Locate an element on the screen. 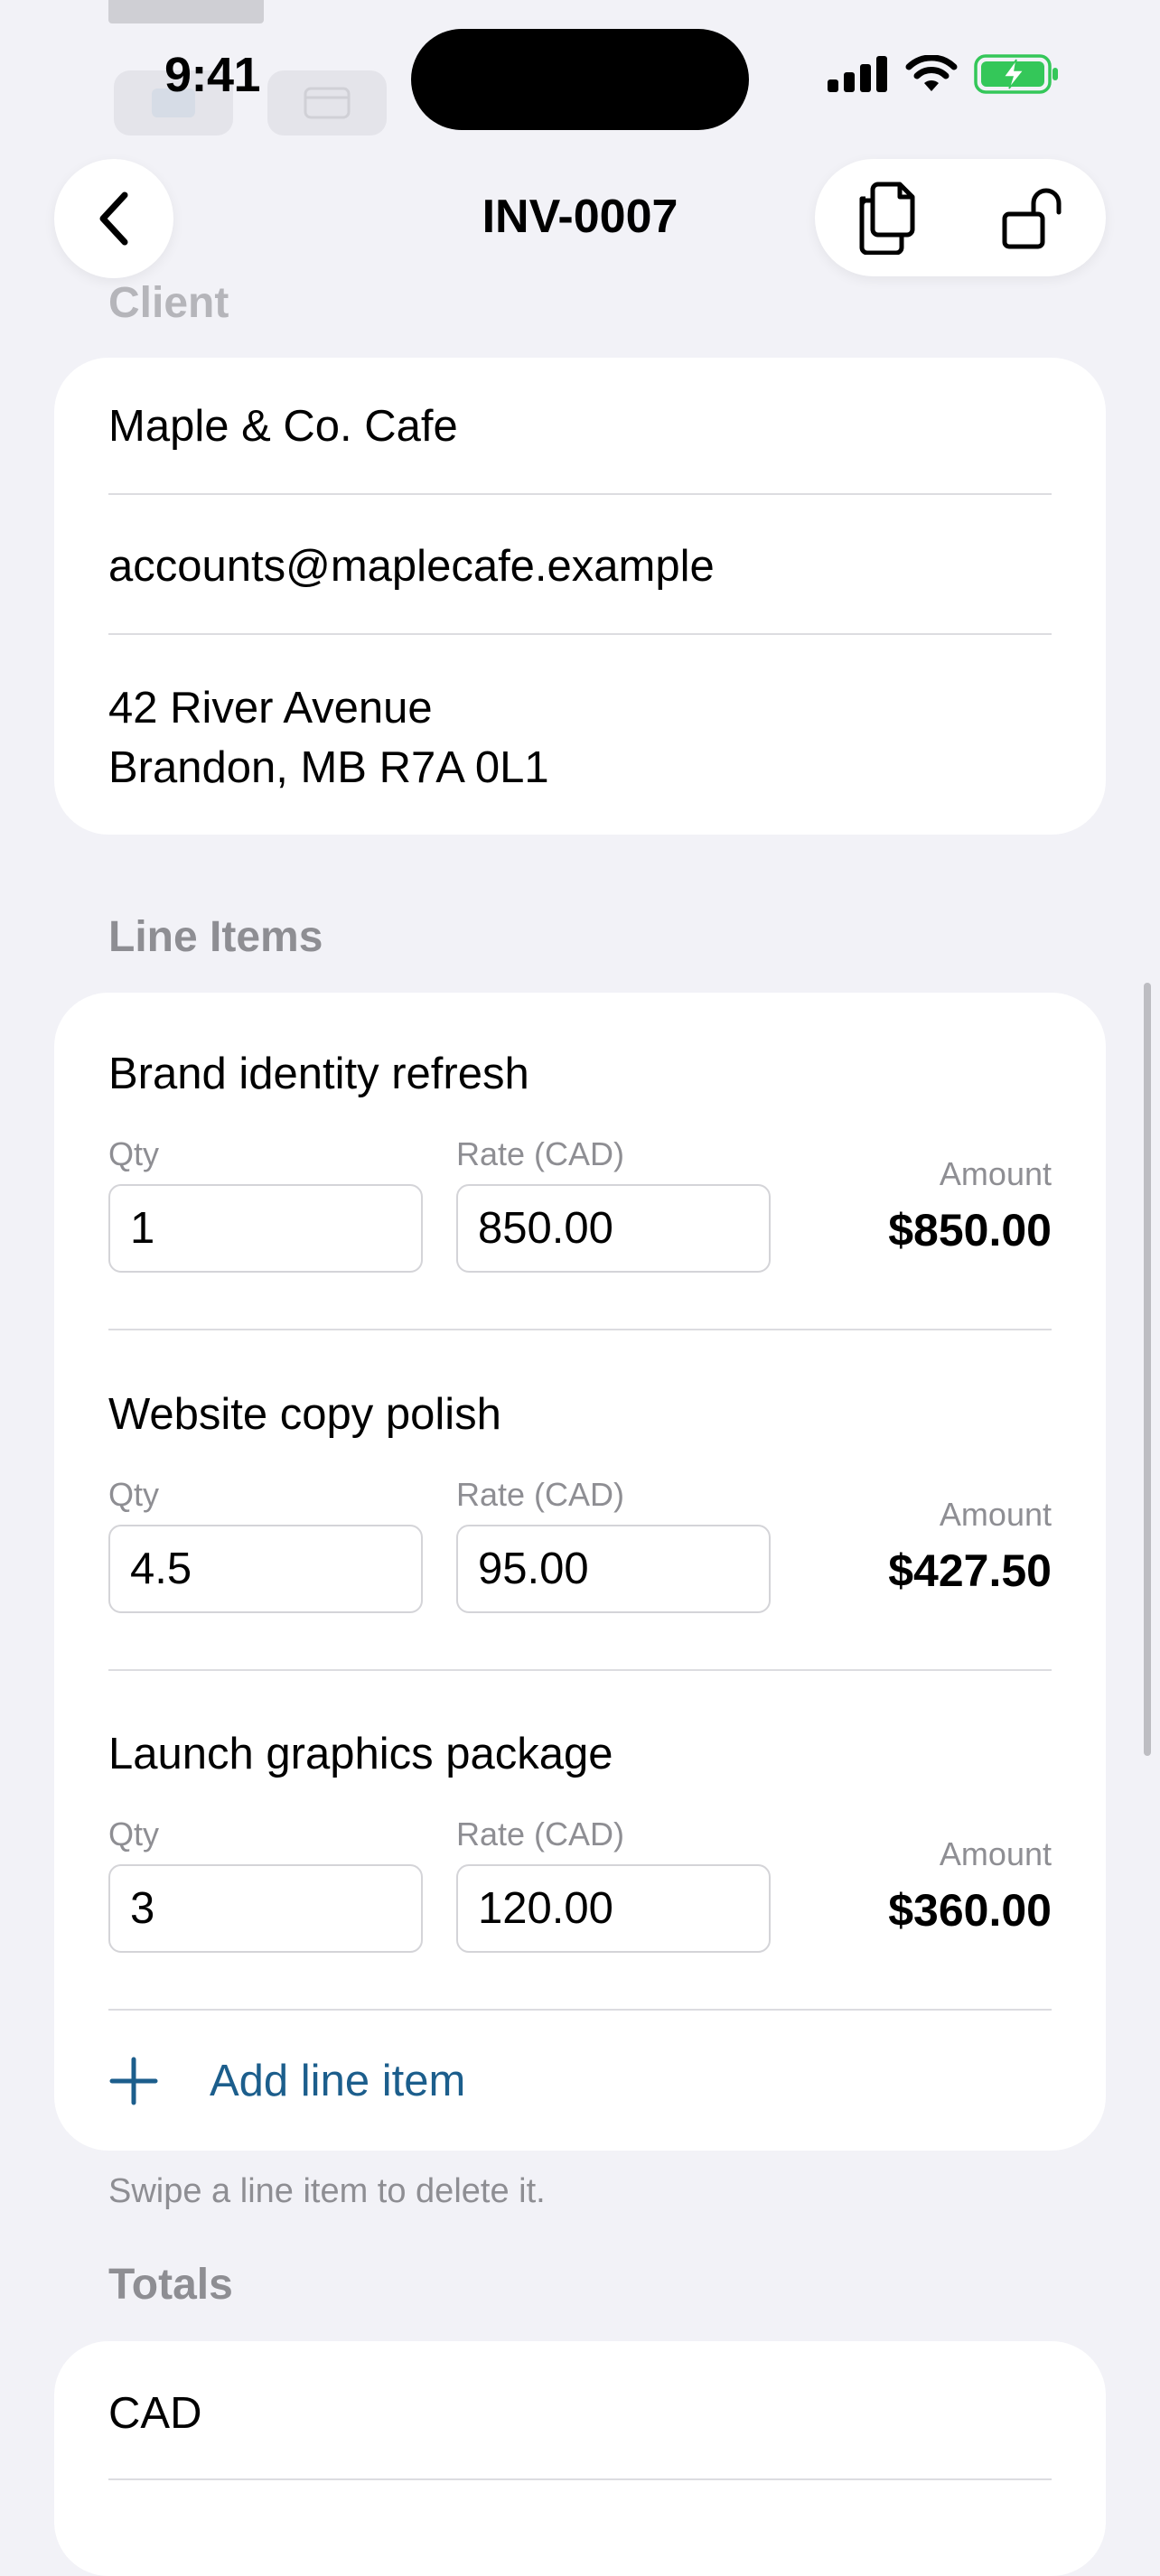 Image resolution: width=1160 pixels, height=2576 pixels. client-section-label: Client is located at coordinates (169, 303).